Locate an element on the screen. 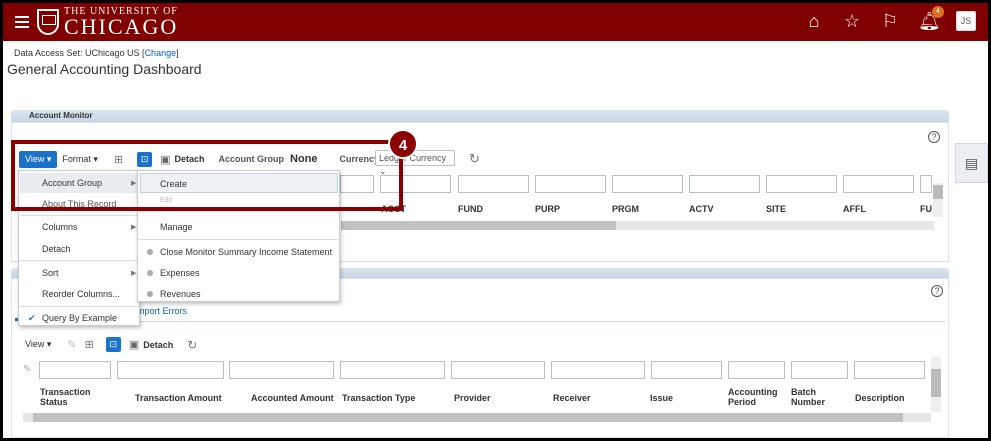 Image resolution: width=991 pixels, height=441 pixels. page-title: General Accounting Dashboard is located at coordinates (104, 69).